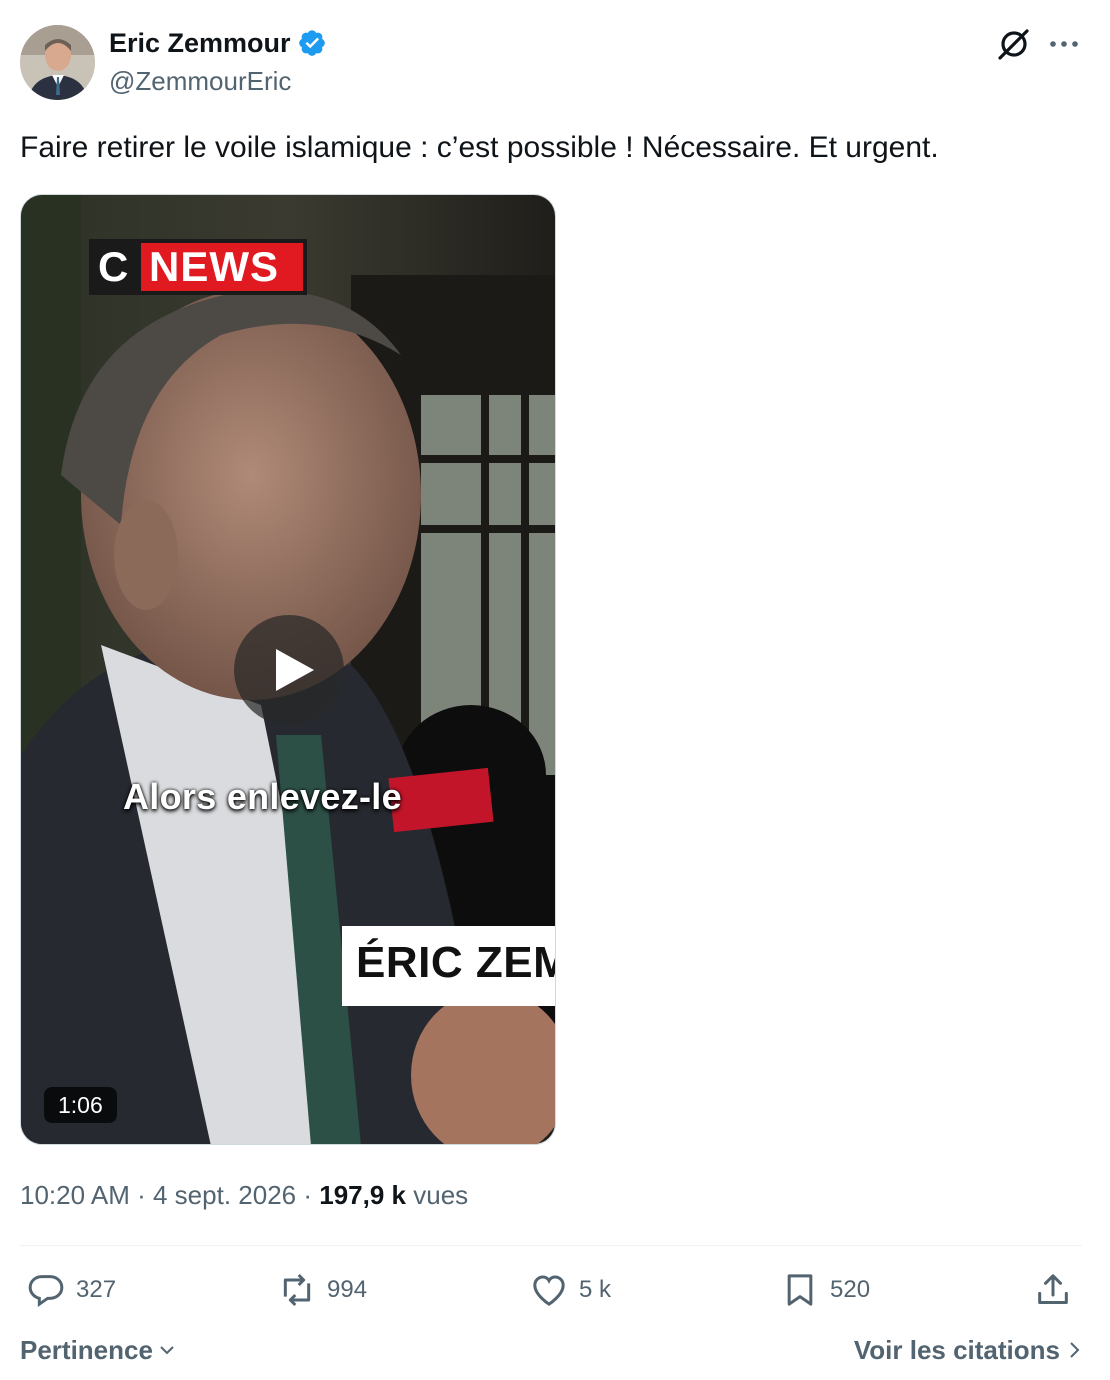  Describe the element at coordinates (595, 1289) in the screenshot. I see `like-count: 5 k` at that location.